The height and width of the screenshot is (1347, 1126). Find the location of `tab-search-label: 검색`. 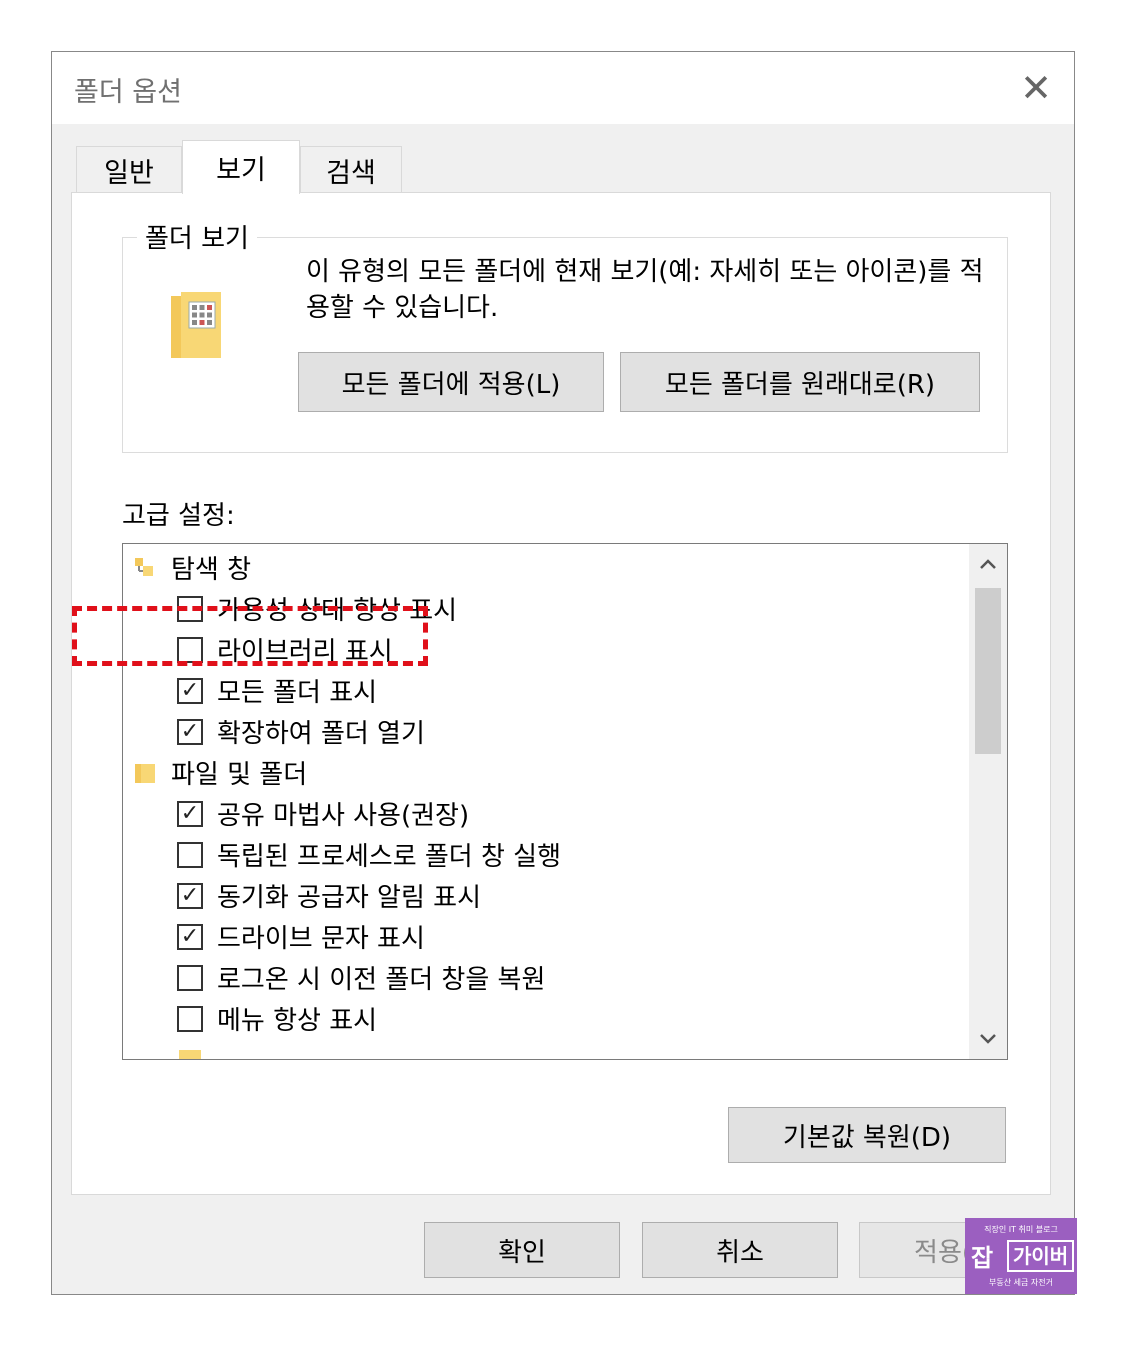

tab-search-label: 검색 is located at coordinates (351, 173).